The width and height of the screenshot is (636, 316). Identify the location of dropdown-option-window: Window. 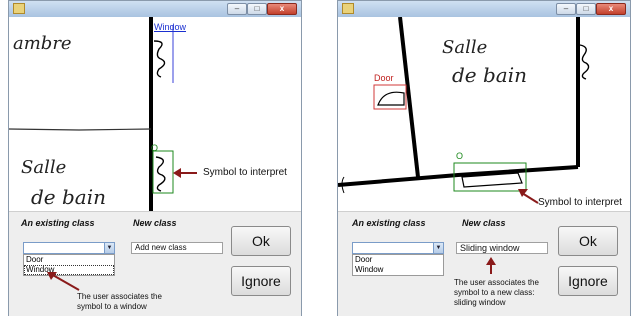
(398, 270).